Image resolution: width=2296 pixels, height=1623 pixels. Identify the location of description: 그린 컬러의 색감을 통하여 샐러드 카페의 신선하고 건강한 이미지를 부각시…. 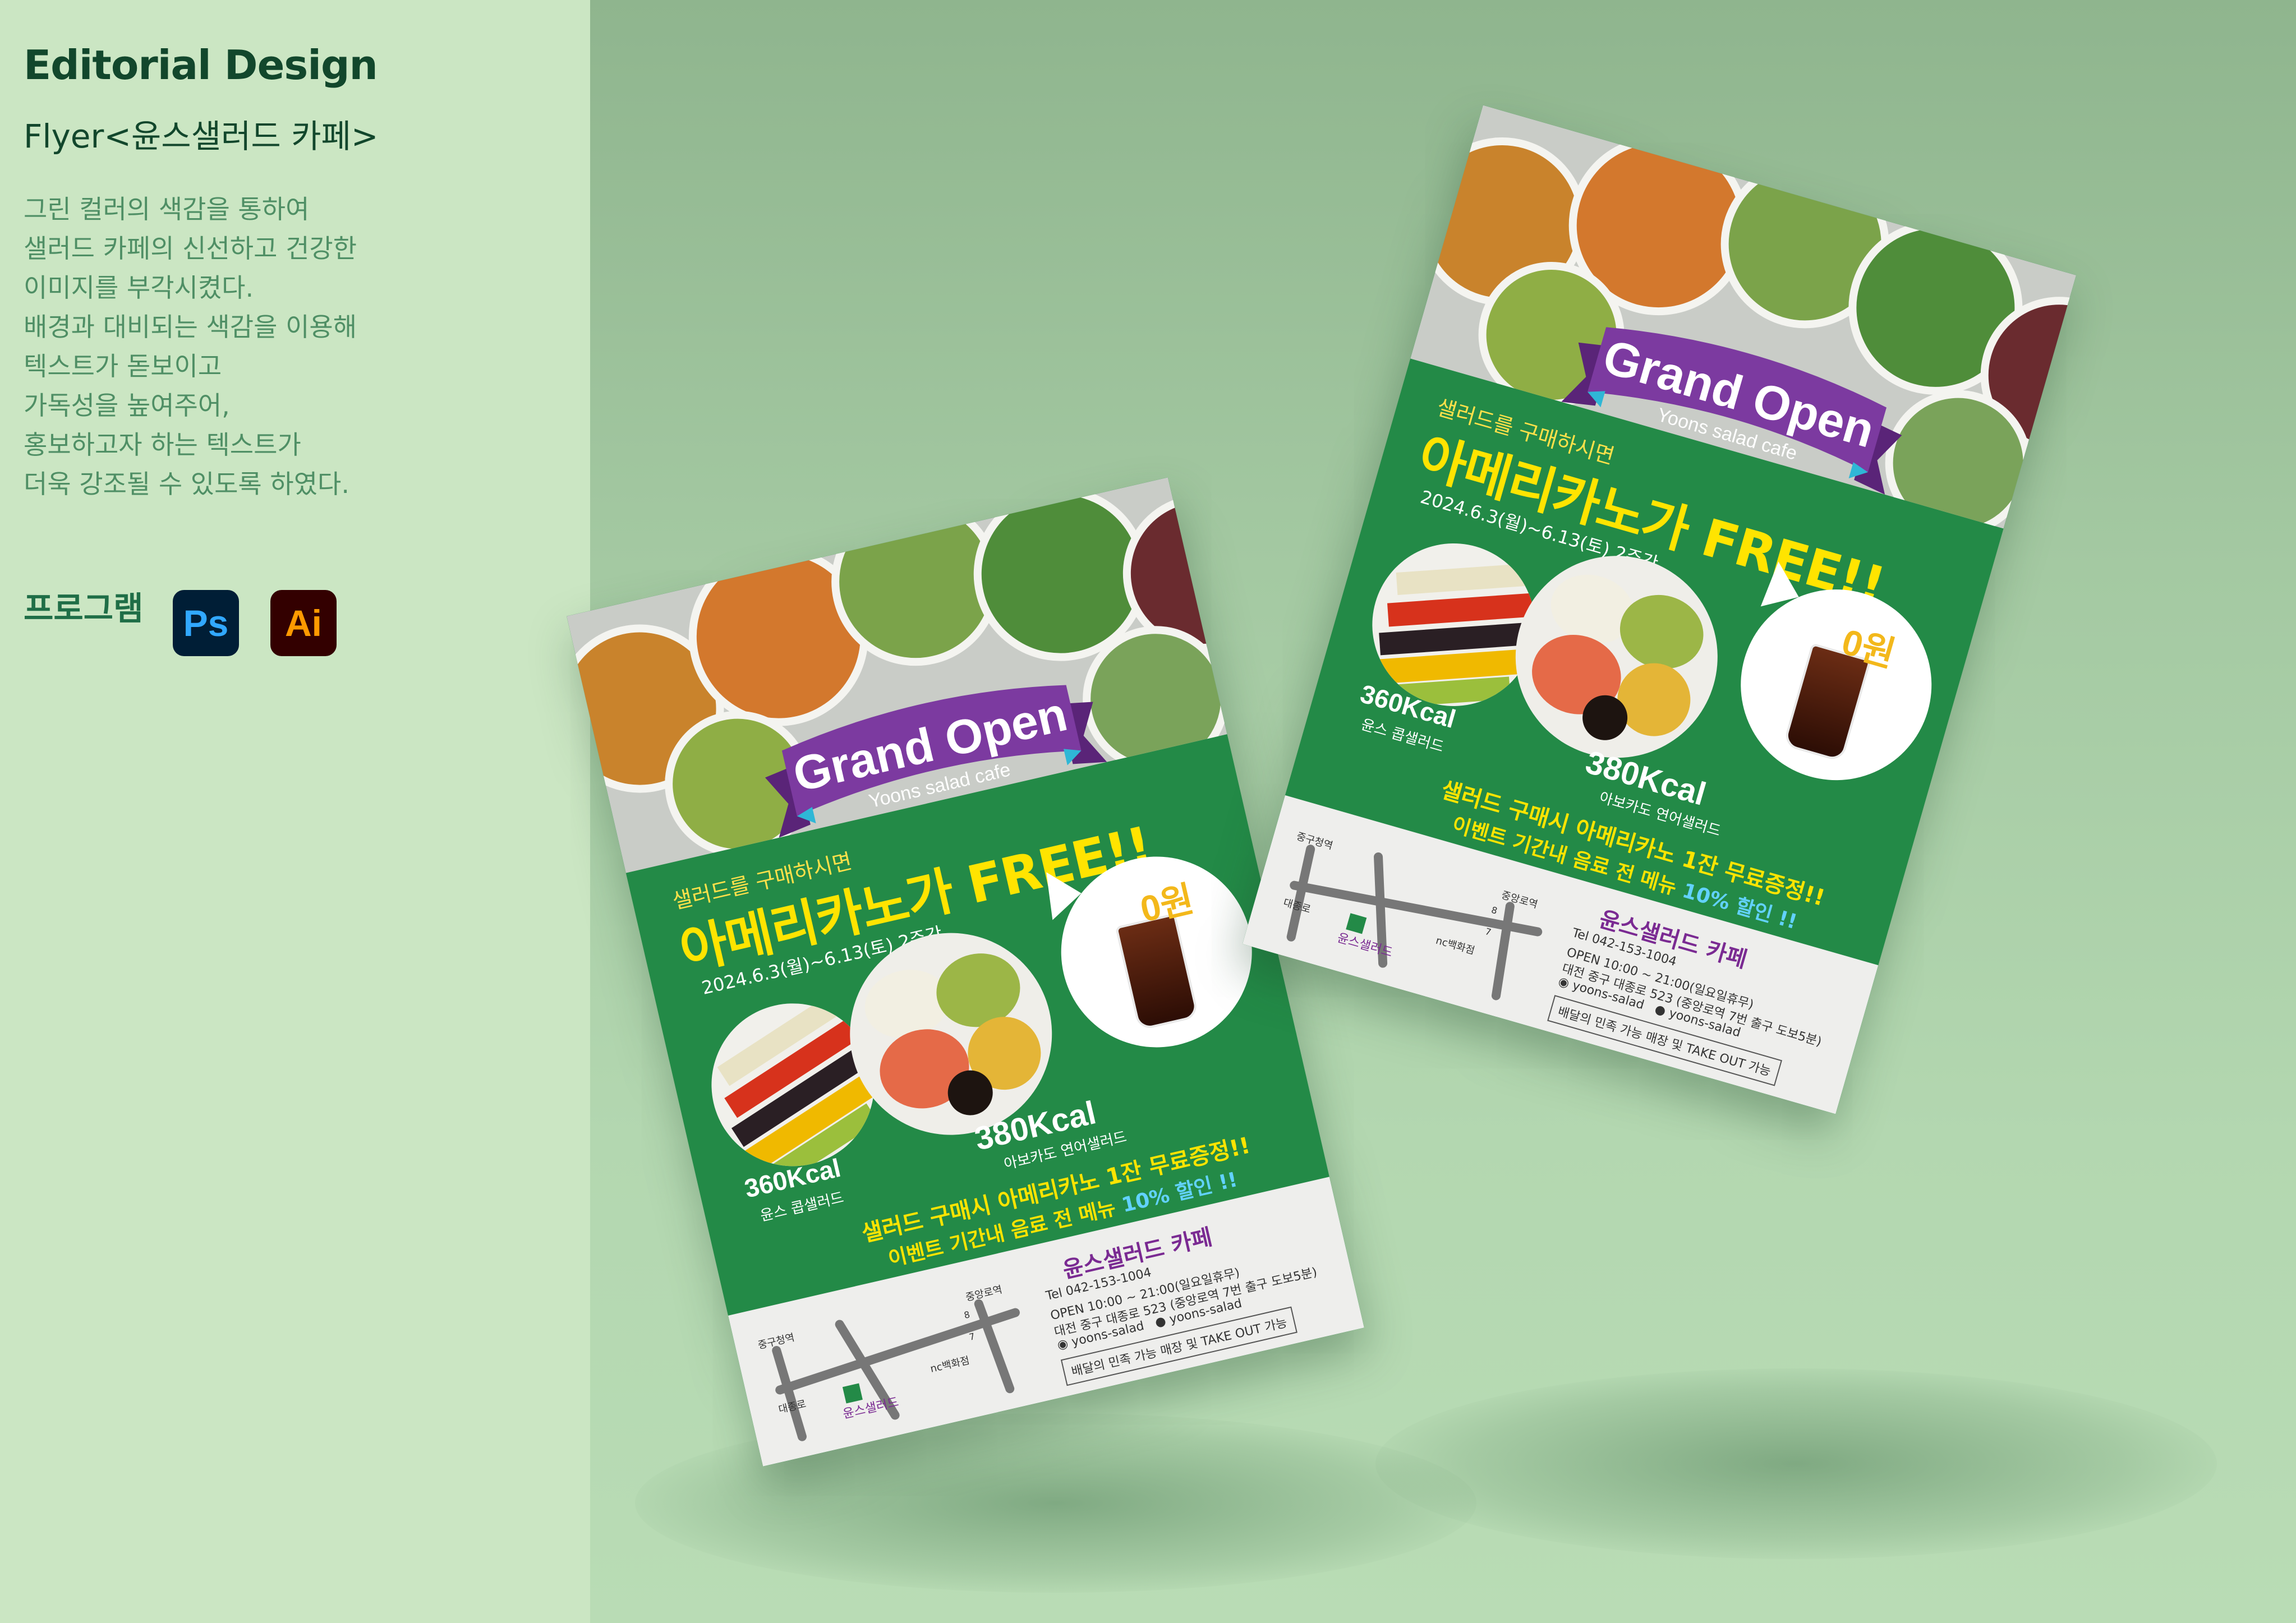
(276, 347).